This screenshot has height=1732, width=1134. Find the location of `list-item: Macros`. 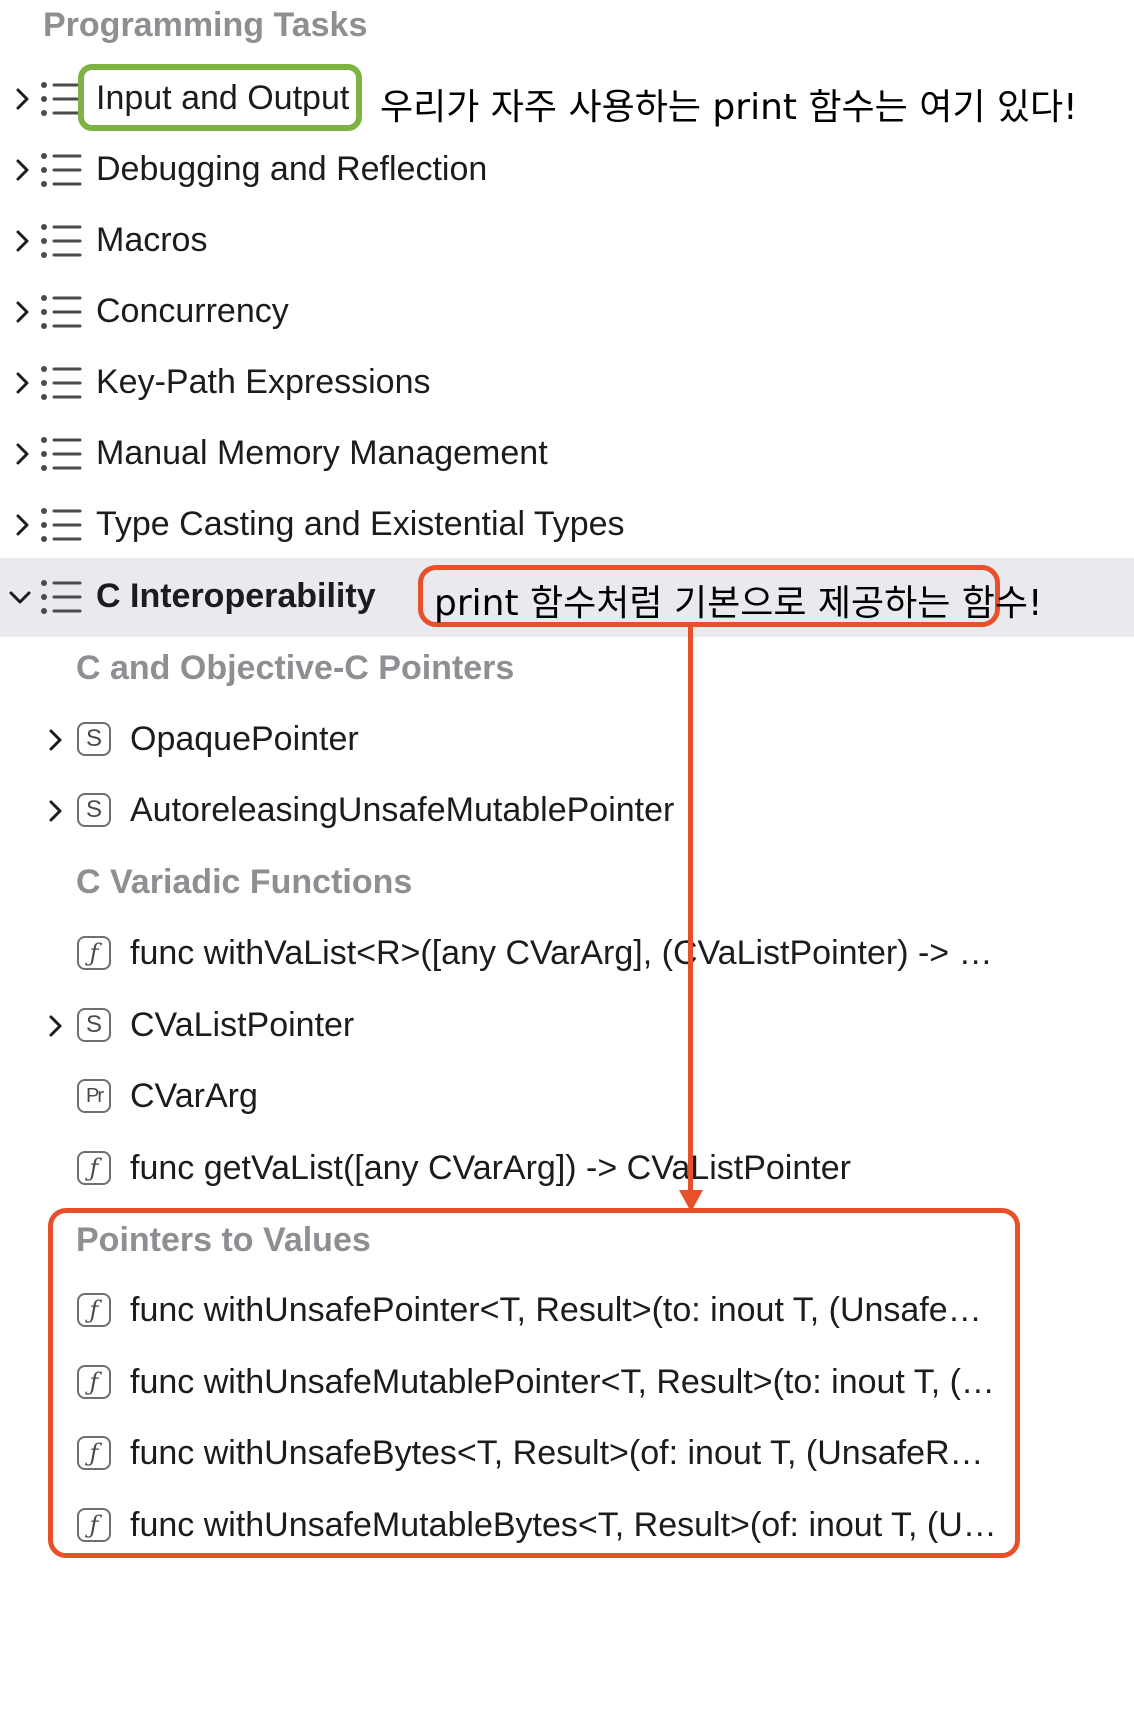

list-item: Macros is located at coordinates (567, 241).